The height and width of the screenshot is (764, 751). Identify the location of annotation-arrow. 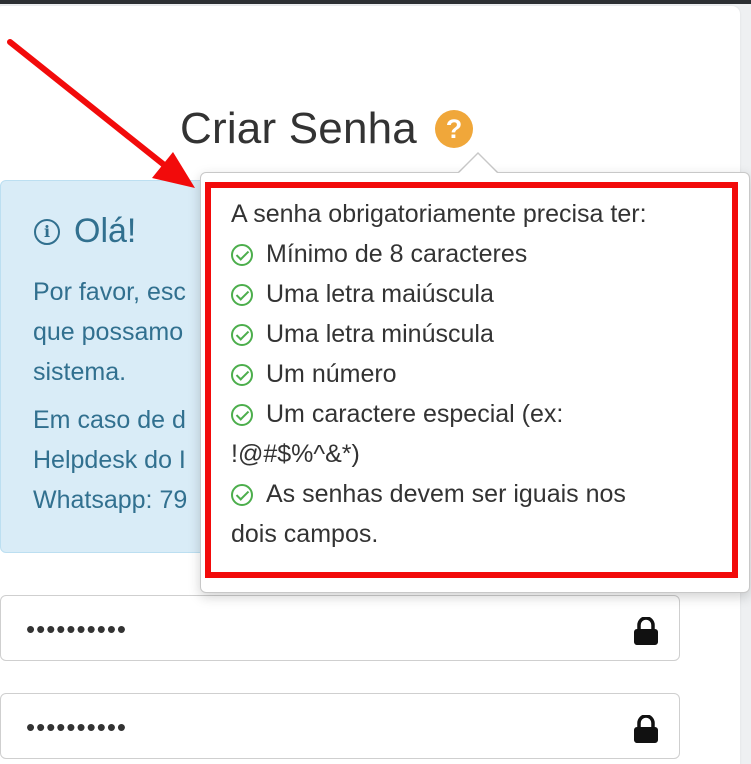
(101, 113).